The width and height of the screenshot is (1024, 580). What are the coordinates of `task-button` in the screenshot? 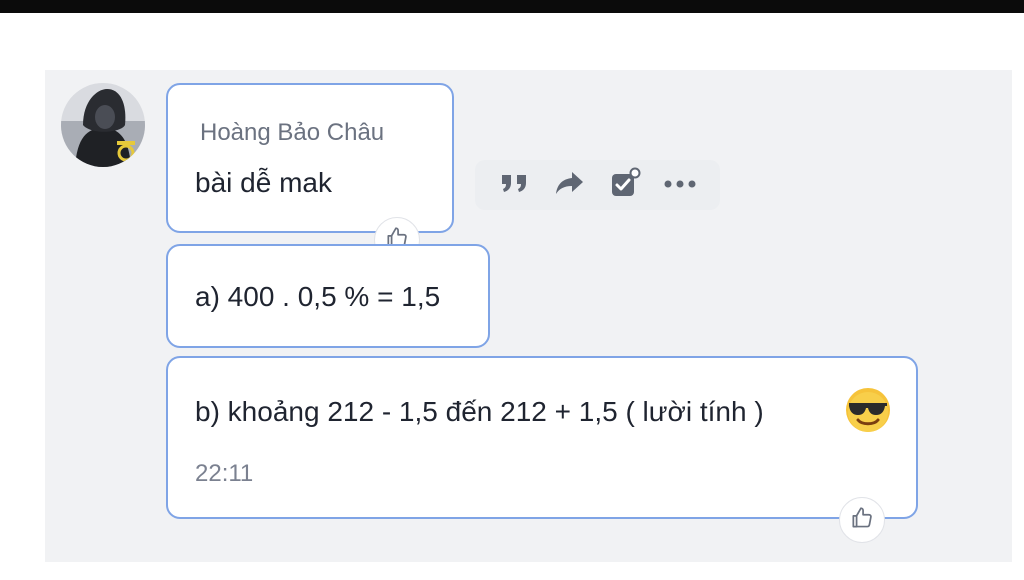 It's located at (625, 185).